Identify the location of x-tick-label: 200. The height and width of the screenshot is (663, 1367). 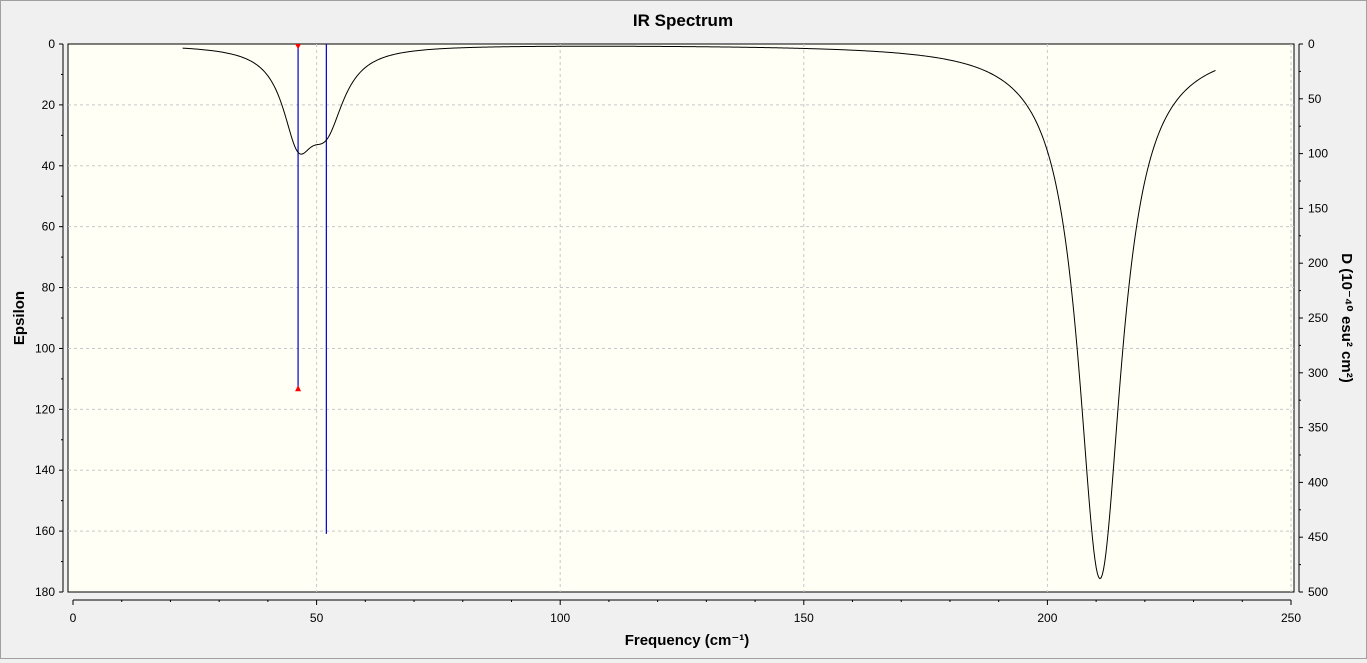
(1047, 618).